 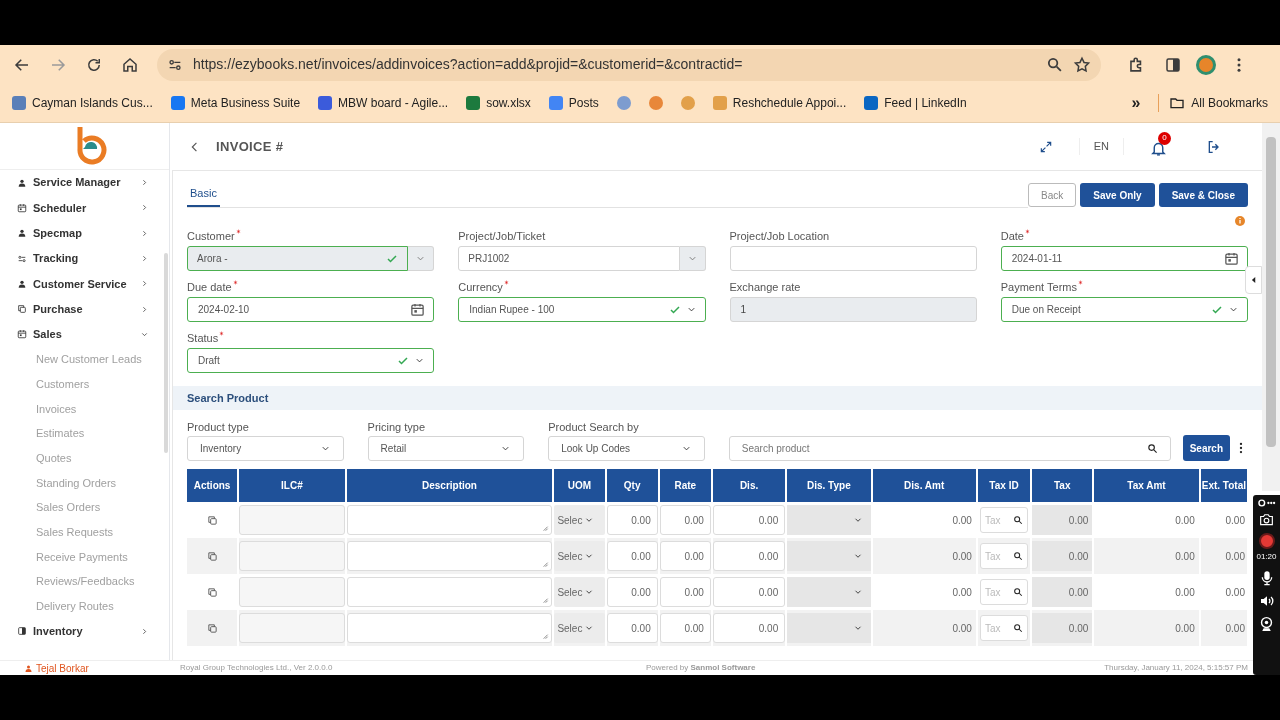 I want to click on user-icon, so click(x=28, y=668).